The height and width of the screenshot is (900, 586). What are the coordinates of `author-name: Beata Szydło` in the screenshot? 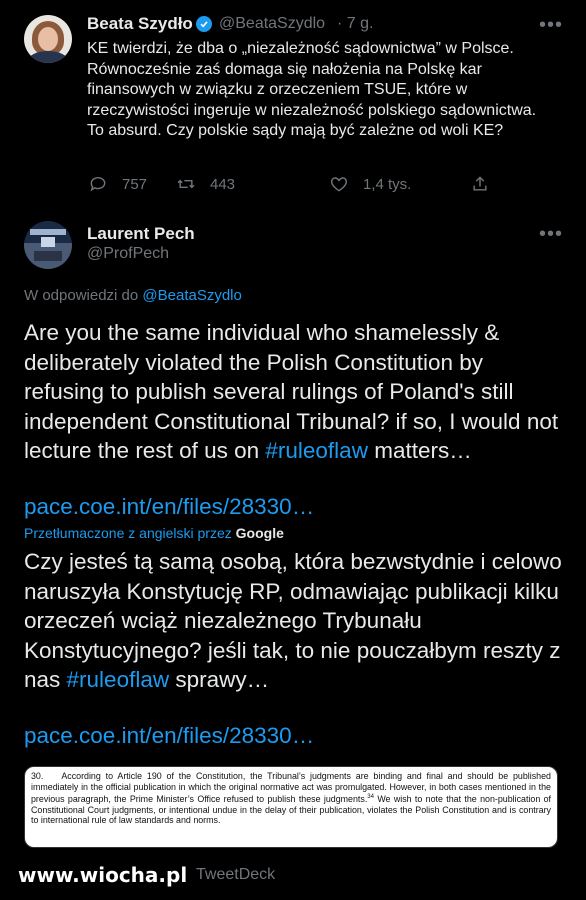 It's located at (140, 24).